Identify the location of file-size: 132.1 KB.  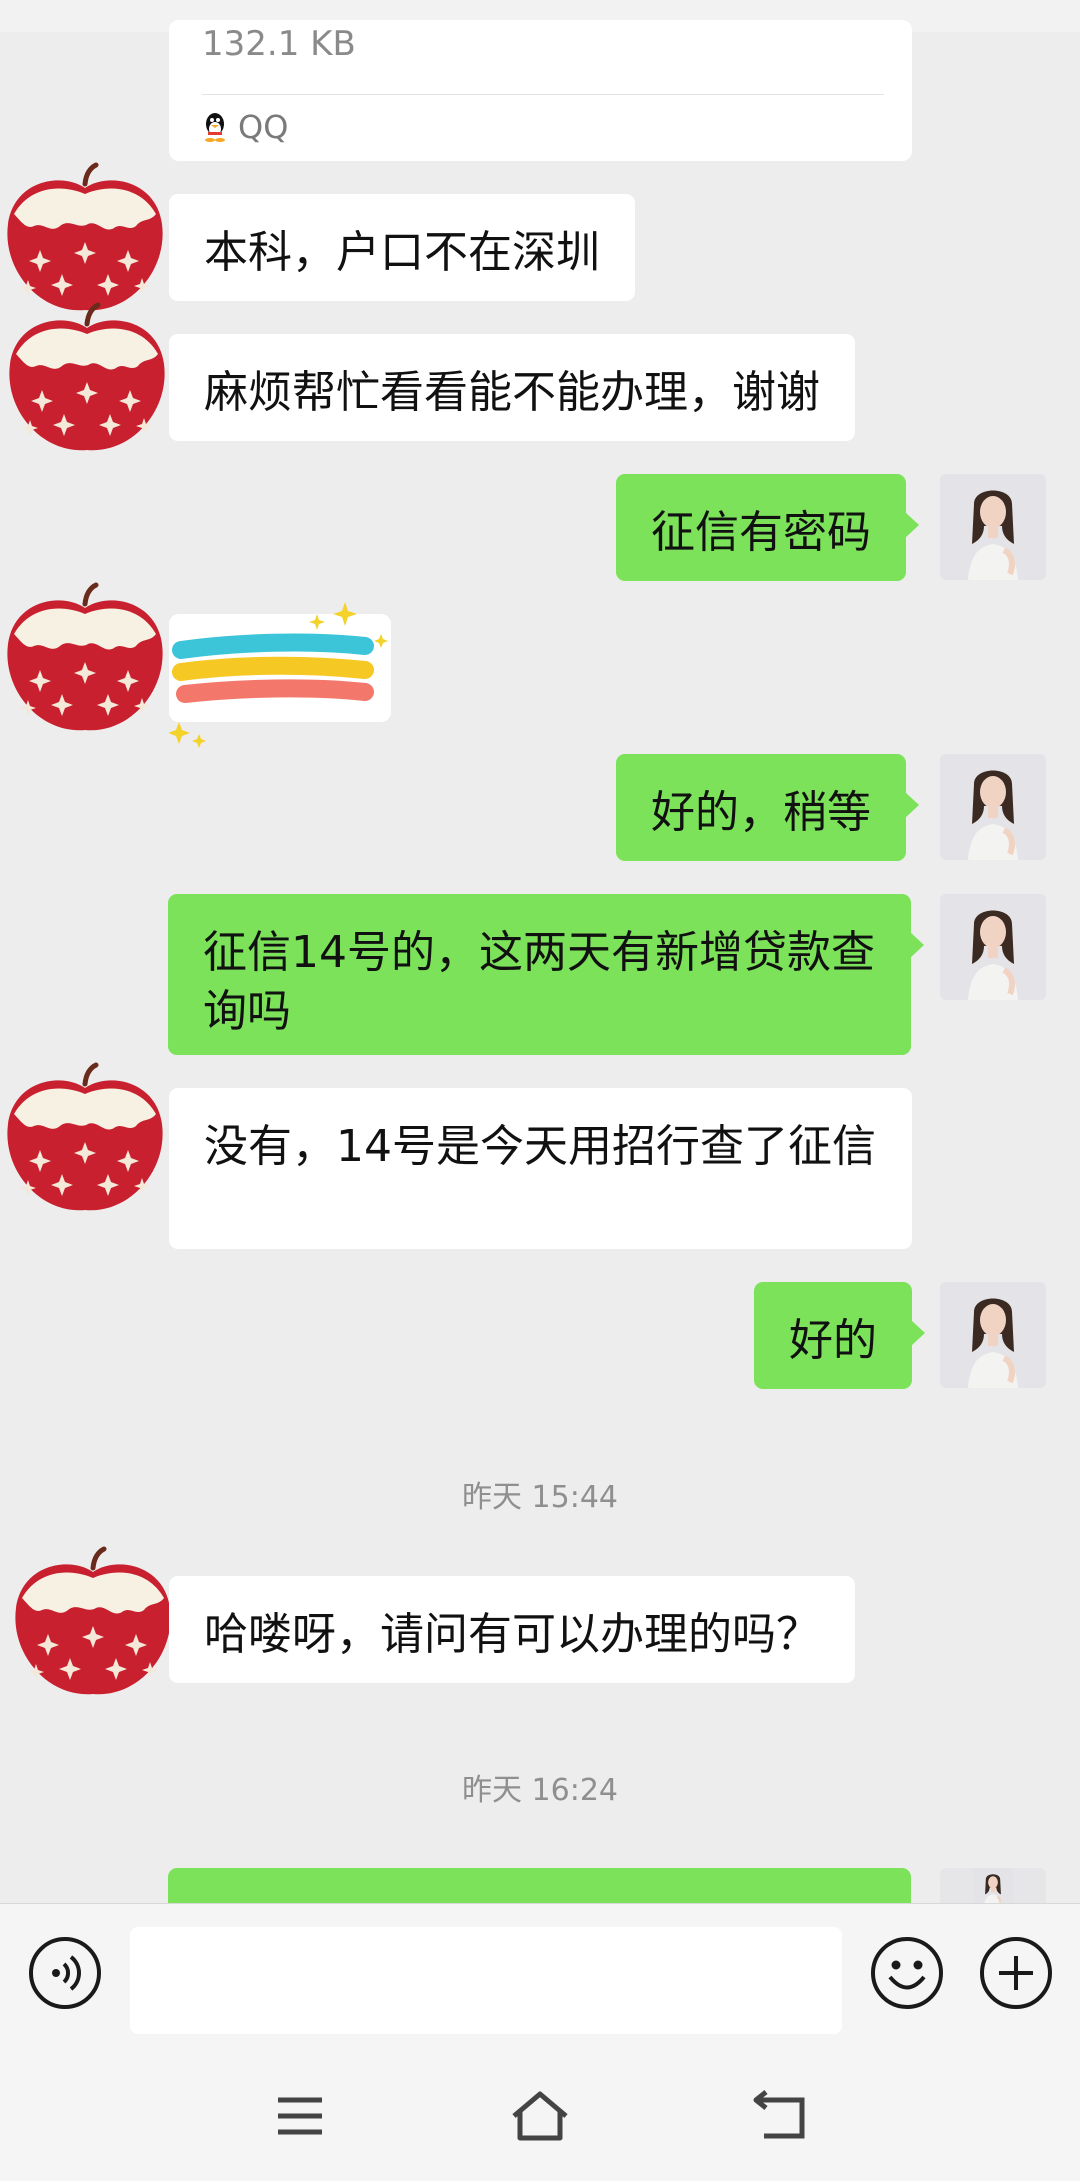
(279, 44).